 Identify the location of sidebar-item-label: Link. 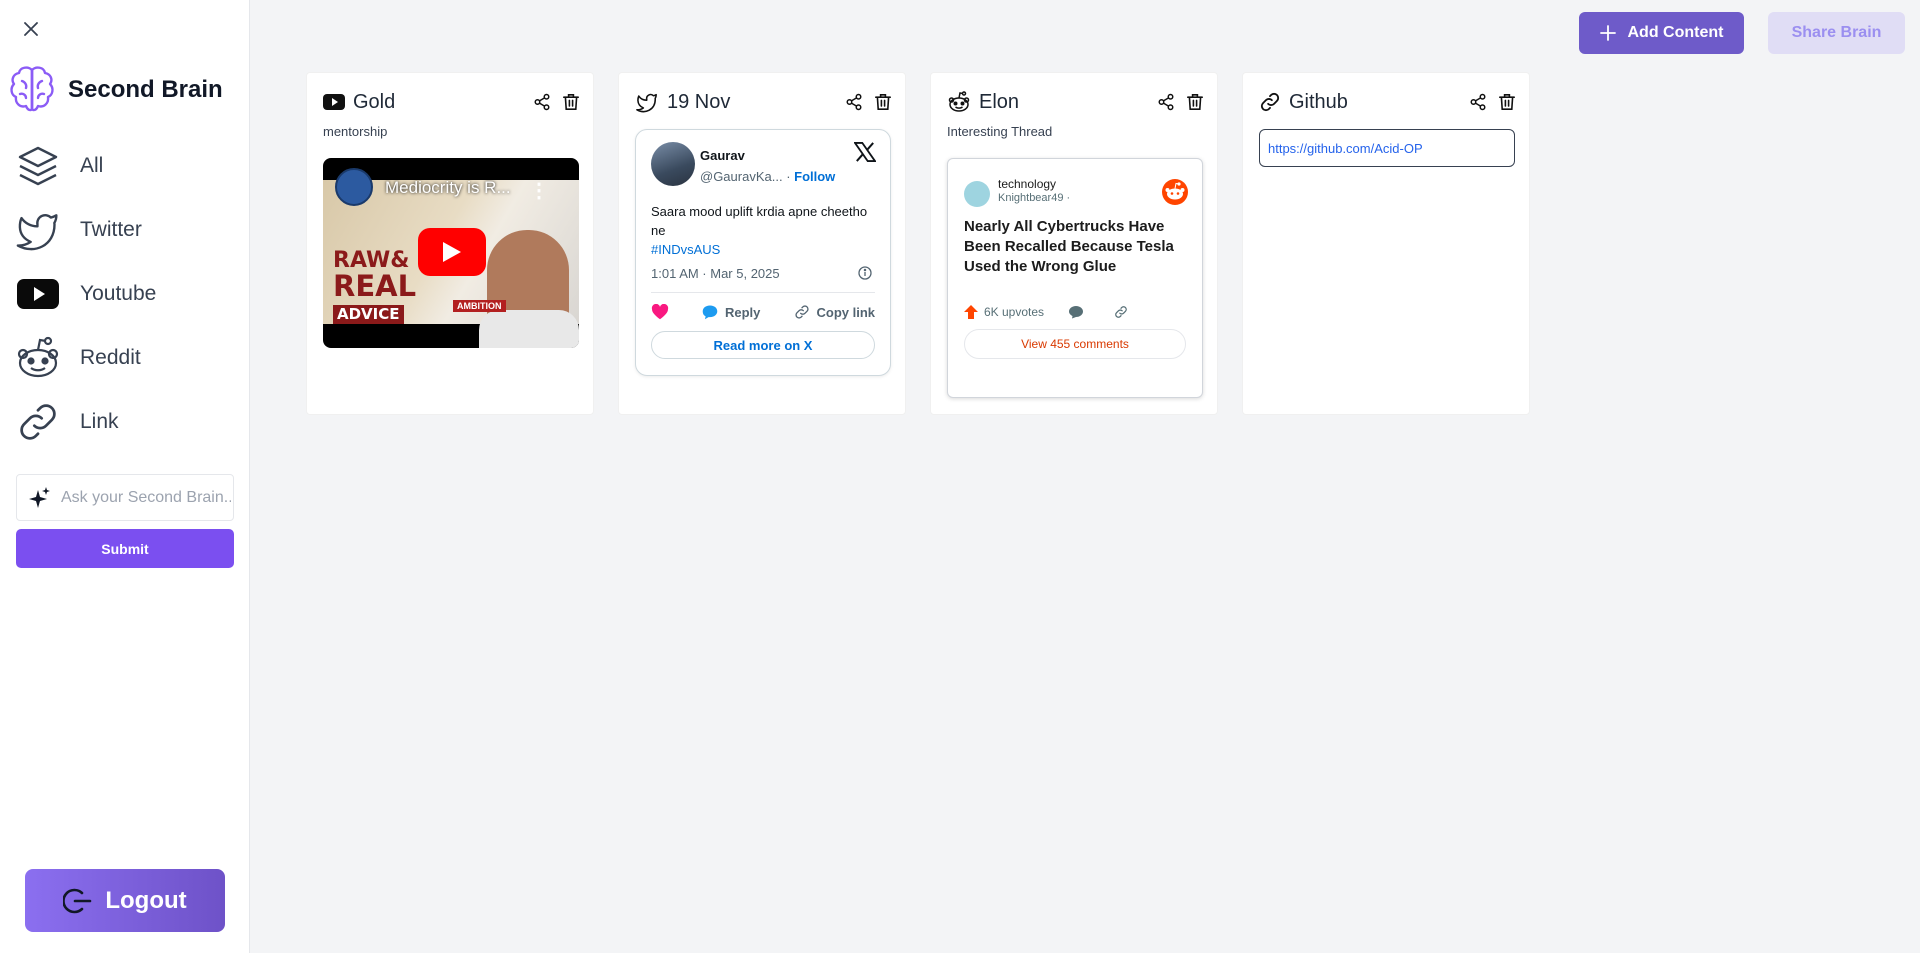
(99, 421).